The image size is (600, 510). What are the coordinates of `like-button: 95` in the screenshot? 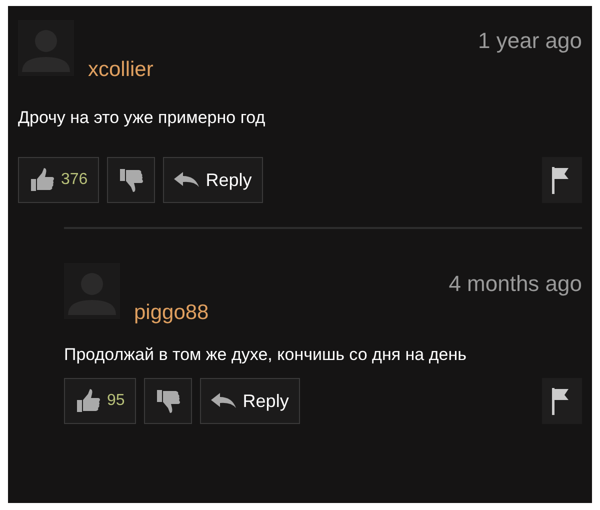 It's located at (100, 401).